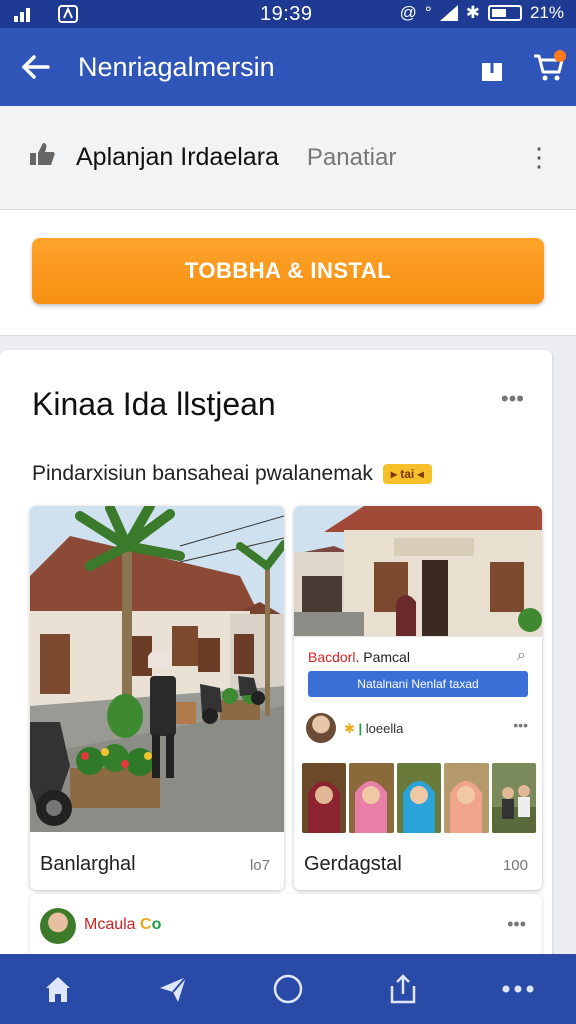  What do you see at coordinates (418, 571) in the screenshot?
I see `house-photo` at bounding box center [418, 571].